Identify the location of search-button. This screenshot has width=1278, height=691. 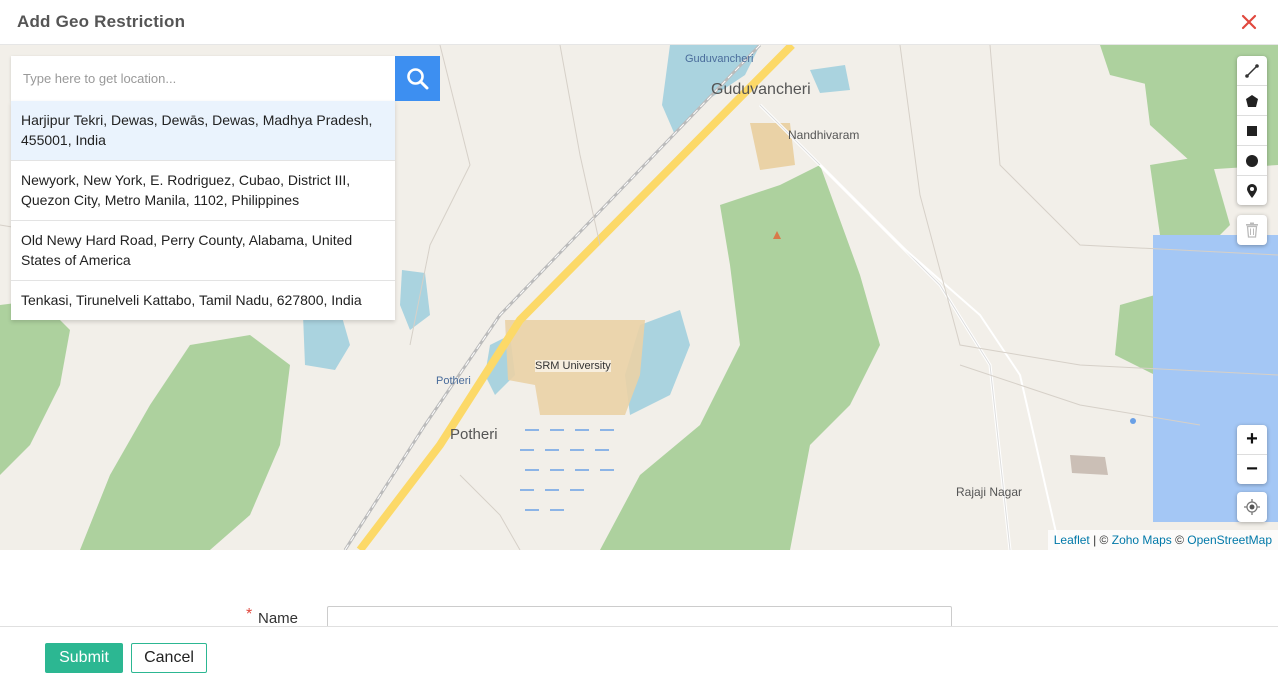
(417, 78).